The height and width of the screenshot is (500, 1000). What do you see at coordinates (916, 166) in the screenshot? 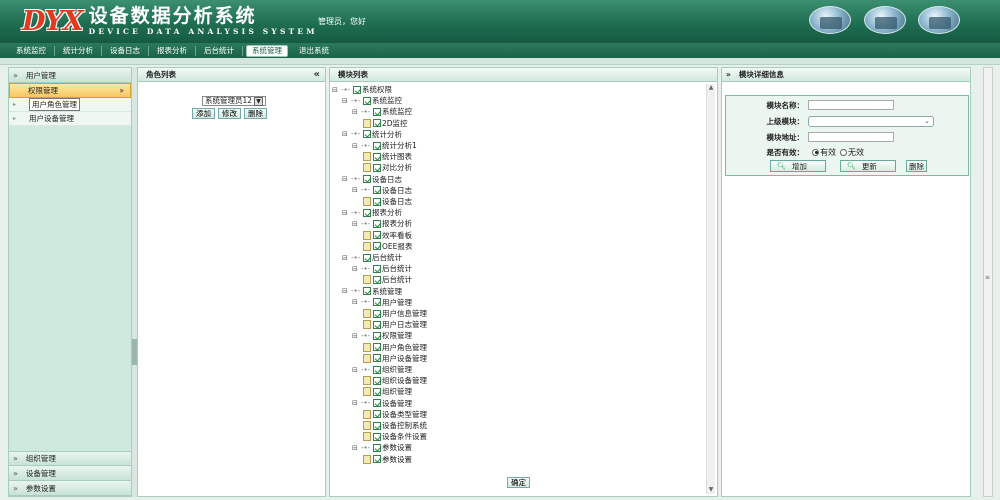
I see `delete-module-button: 删除` at bounding box center [916, 166].